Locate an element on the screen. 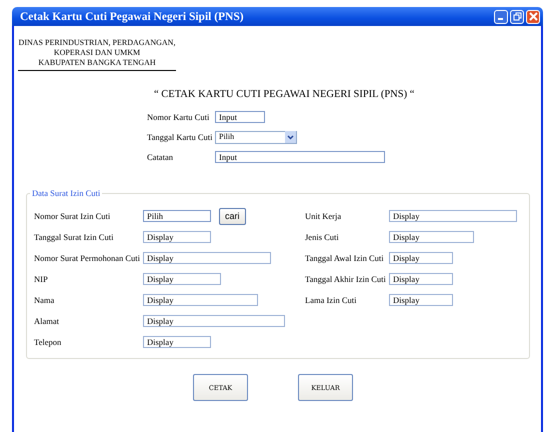 This screenshot has width=549, height=432. field-label: Telepon is located at coordinates (48, 342).